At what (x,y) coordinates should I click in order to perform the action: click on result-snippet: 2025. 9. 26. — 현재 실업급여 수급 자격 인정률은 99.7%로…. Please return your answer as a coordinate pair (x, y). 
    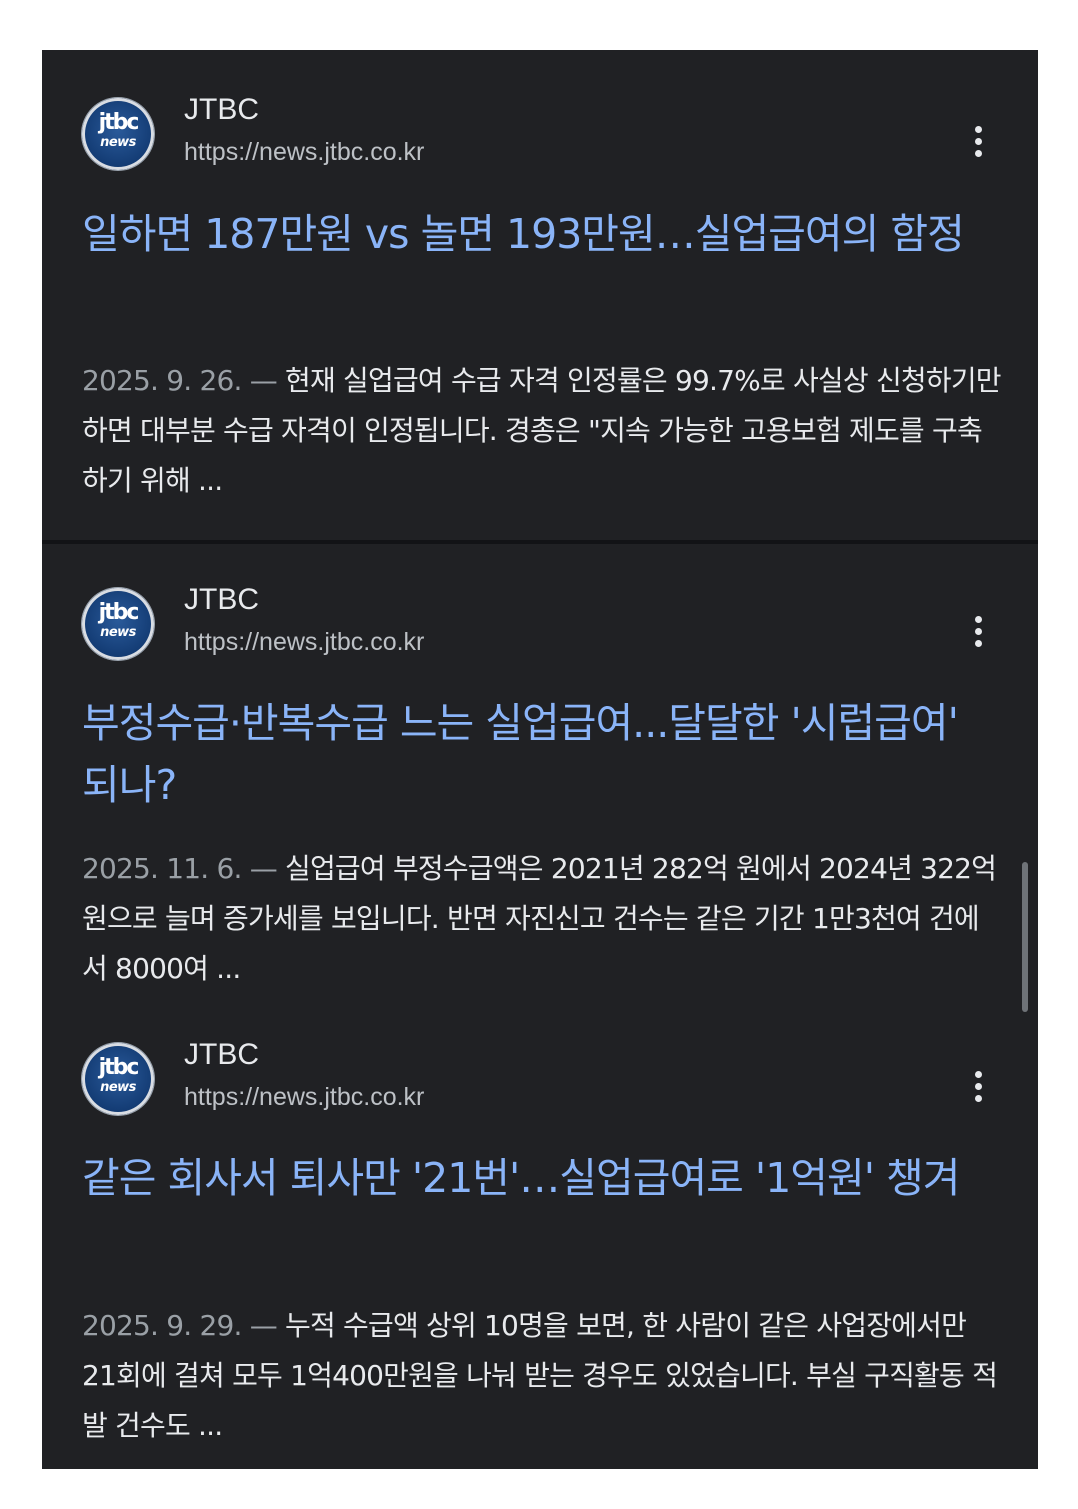
    Looking at the image, I should click on (542, 431).